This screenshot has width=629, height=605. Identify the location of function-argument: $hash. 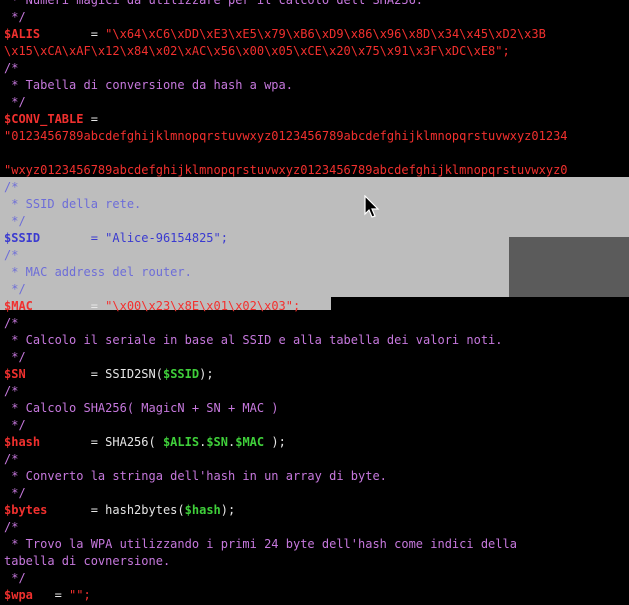
(202, 510).